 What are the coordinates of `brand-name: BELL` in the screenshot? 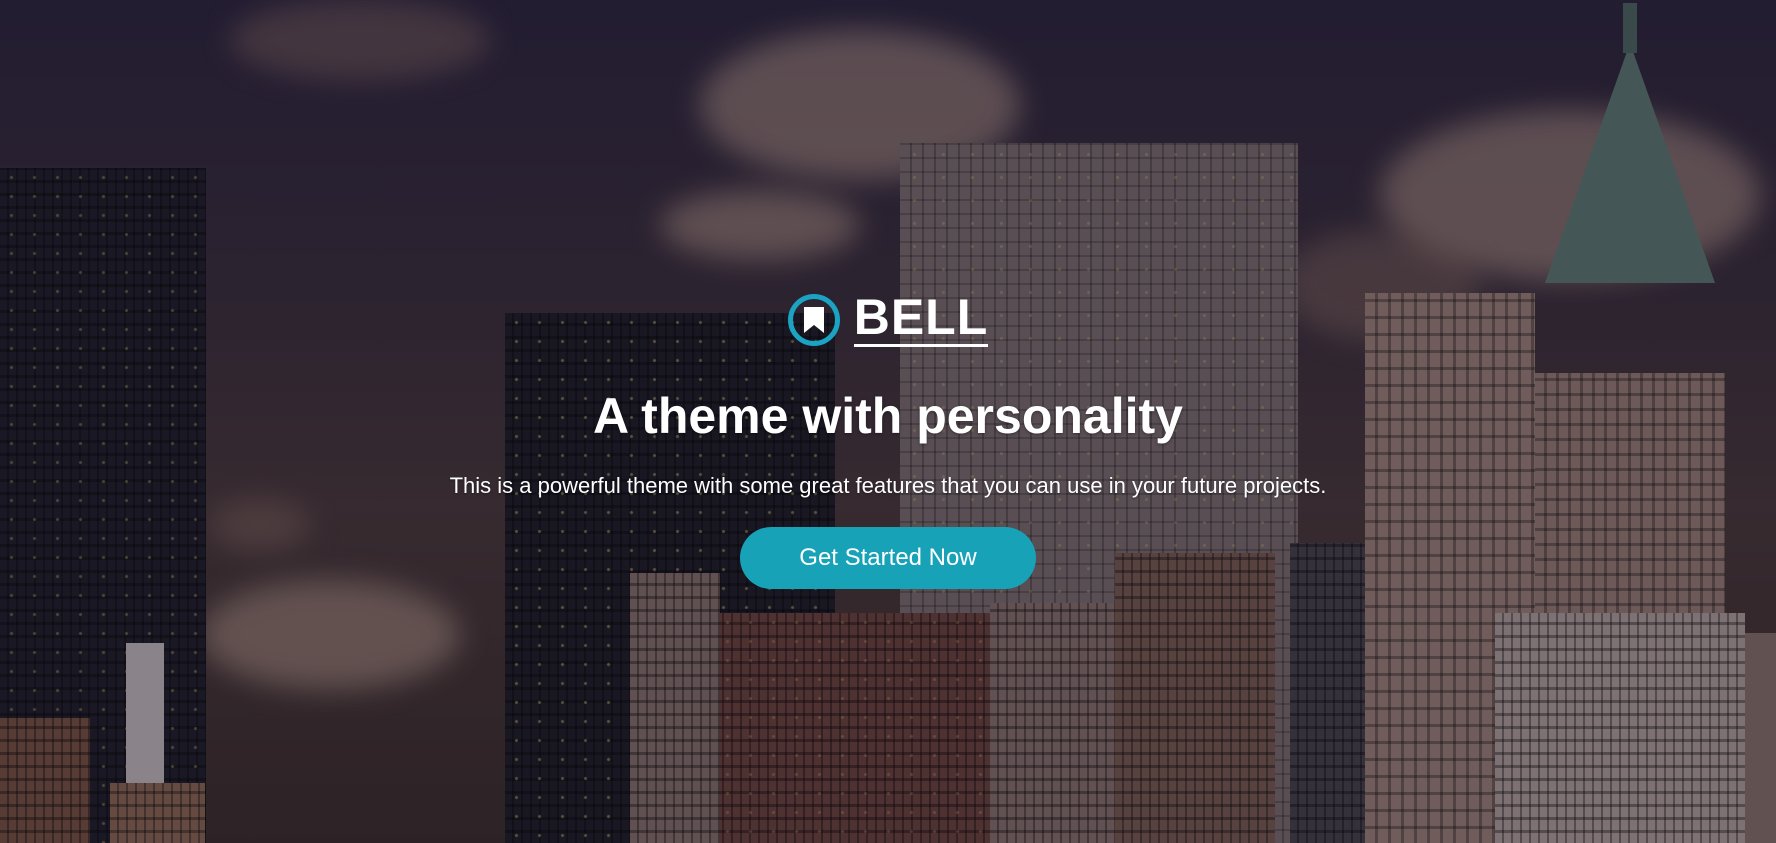 It's located at (921, 318).